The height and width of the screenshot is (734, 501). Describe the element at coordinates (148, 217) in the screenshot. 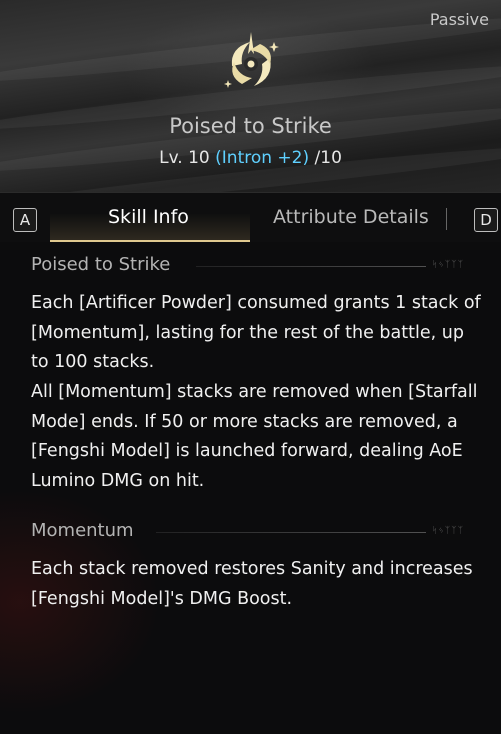

I see `tab-skill-info: Skill Info` at that location.